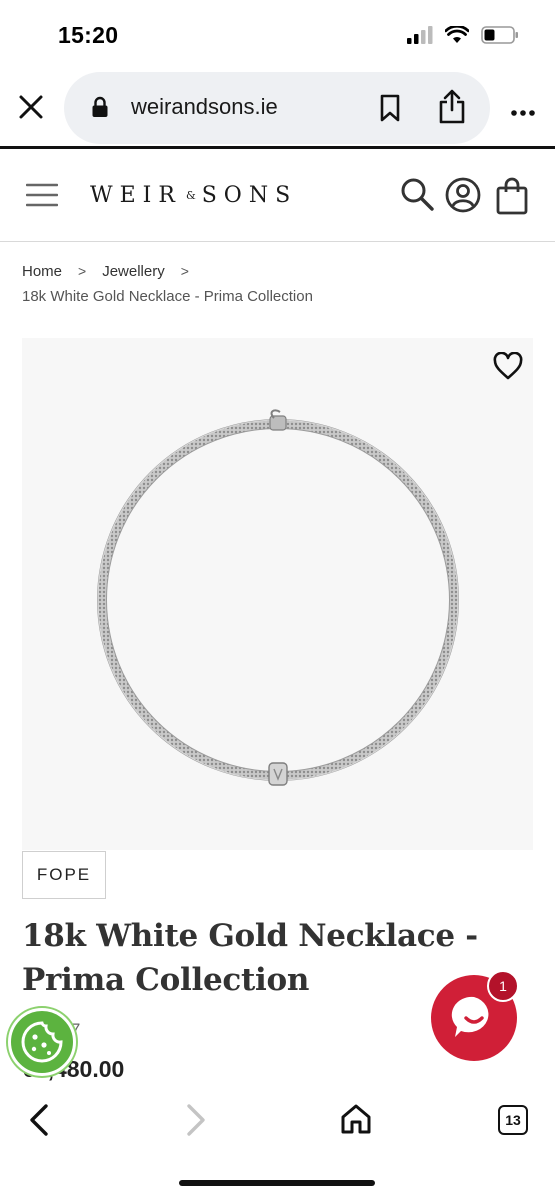  Describe the element at coordinates (204, 107) in the screenshot. I see `url-text: weirandsons.ie` at that location.